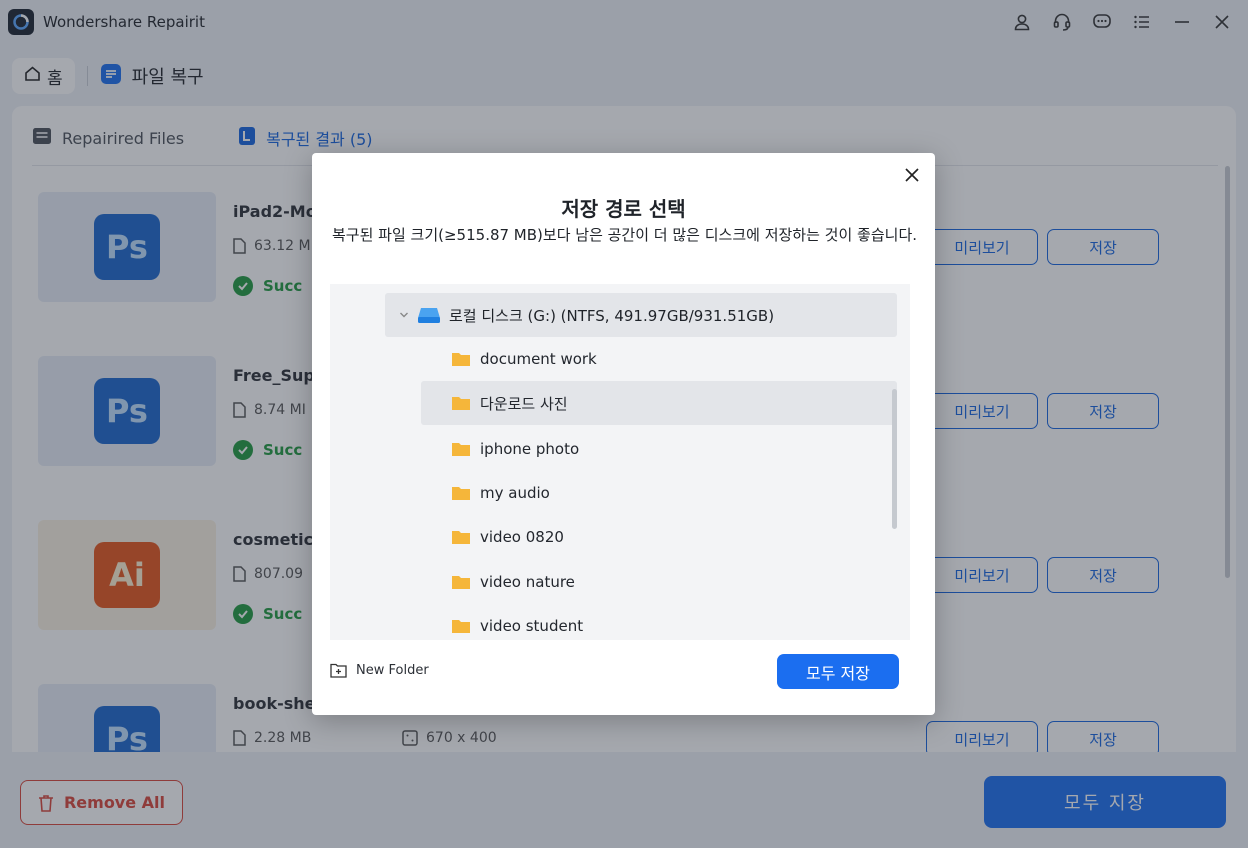 The height and width of the screenshot is (848, 1248). Describe the element at coordinates (404, 315) in the screenshot. I see `chevron-down-icon` at that location.